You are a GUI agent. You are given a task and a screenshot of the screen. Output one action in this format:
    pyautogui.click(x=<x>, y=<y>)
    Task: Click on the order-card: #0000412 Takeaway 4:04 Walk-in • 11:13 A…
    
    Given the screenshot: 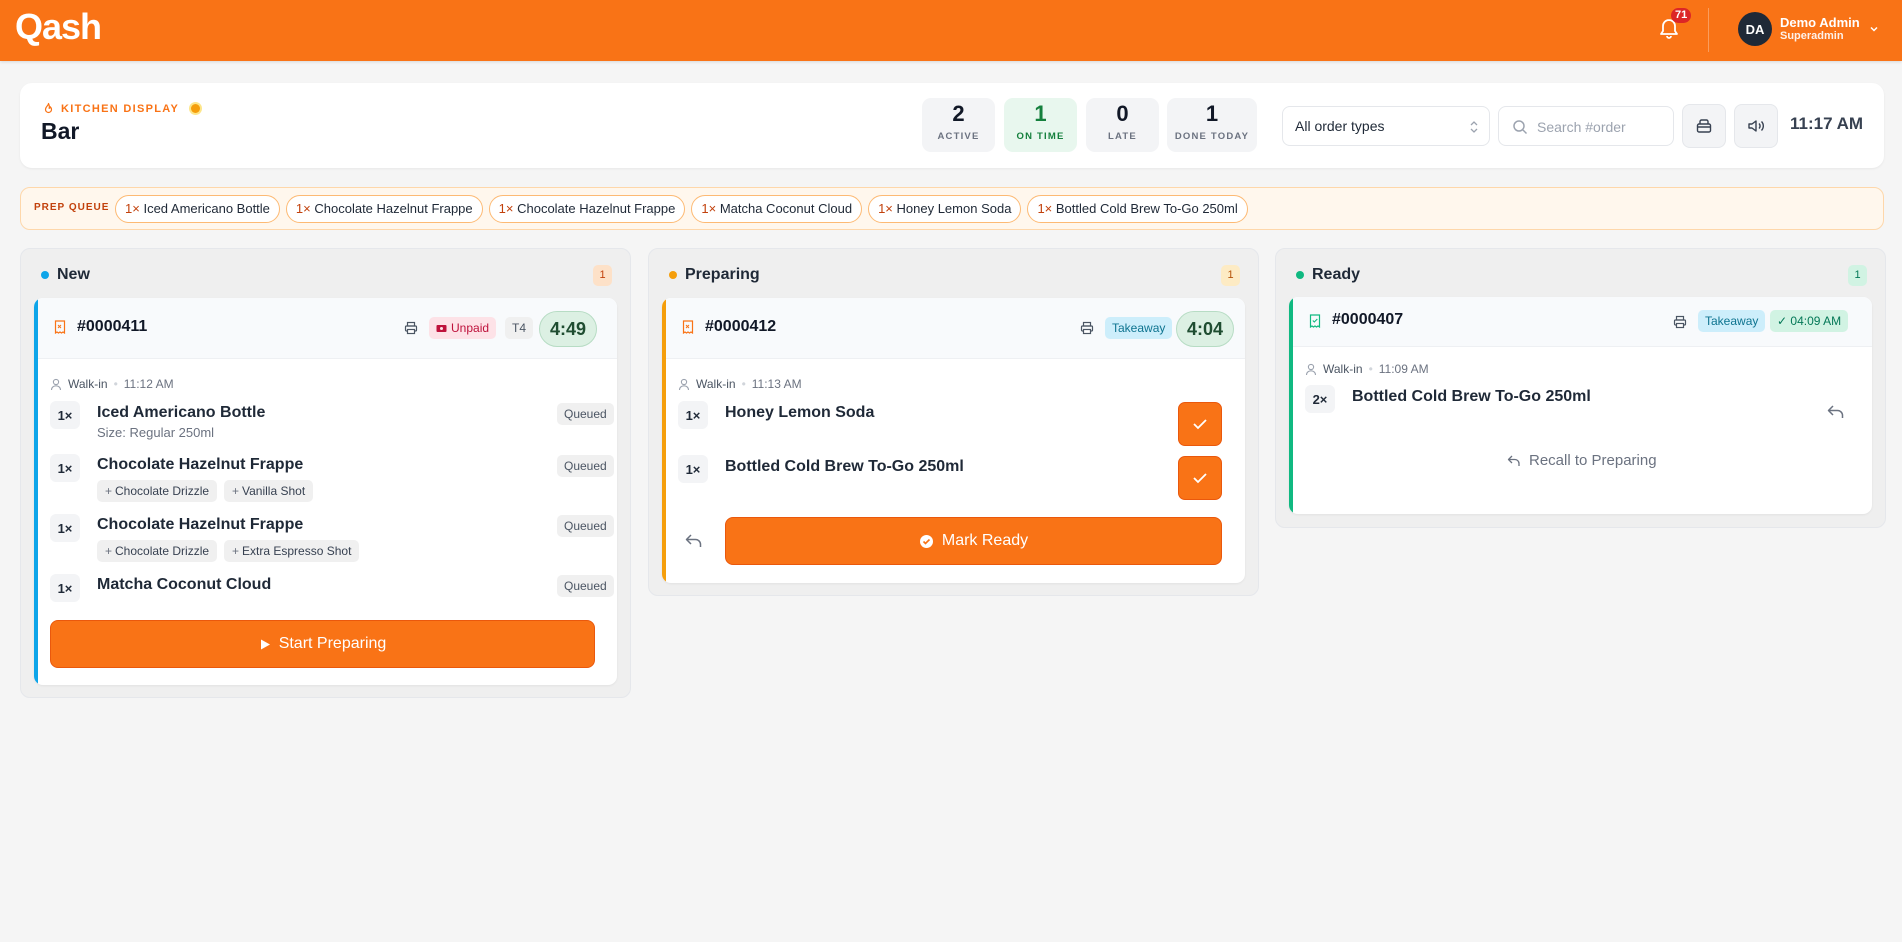 What is the action you would take?
    pyautogui.click(x=953, y=440)
    